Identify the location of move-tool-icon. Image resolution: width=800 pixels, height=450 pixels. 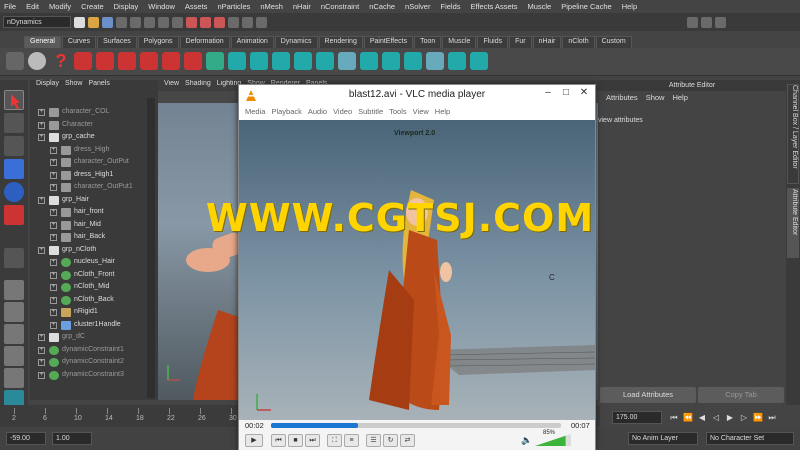
(14, 169).